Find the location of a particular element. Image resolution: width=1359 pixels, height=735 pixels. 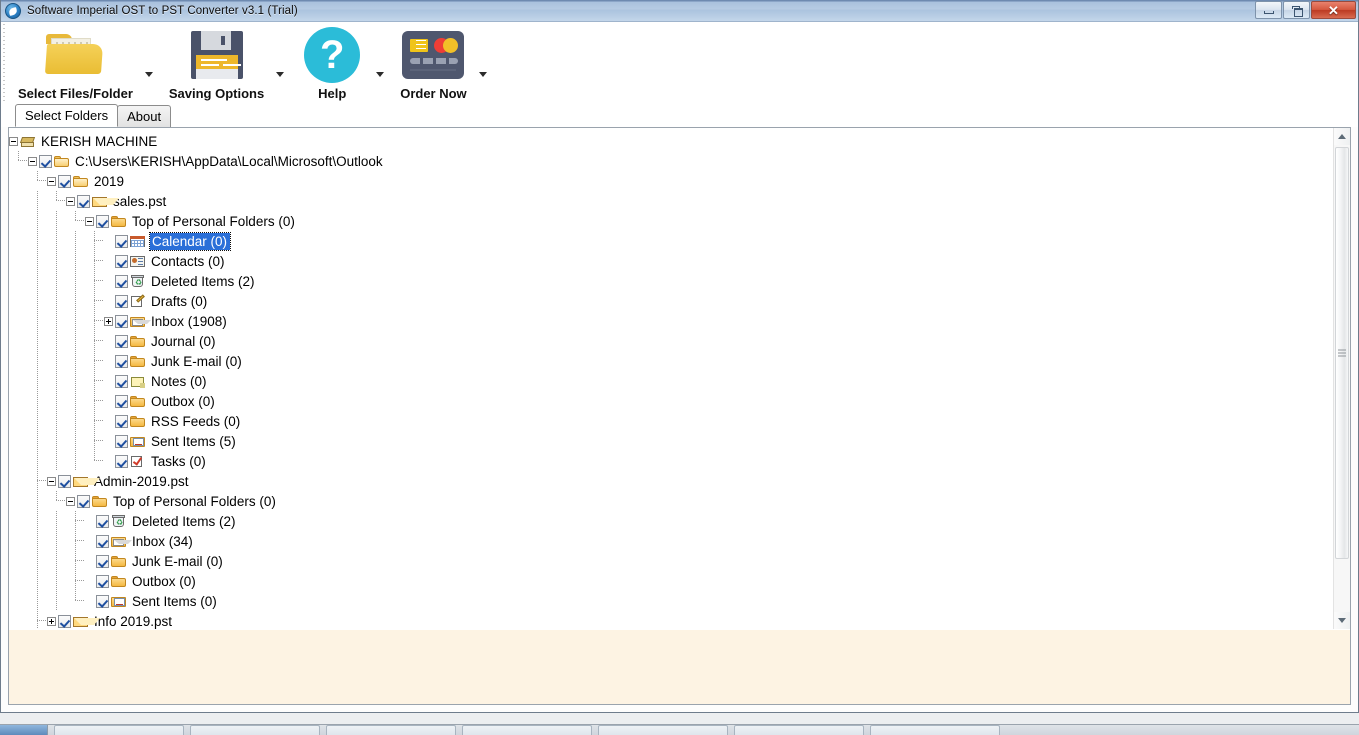

scrollbar-track is located at coordinates (1342, 378).